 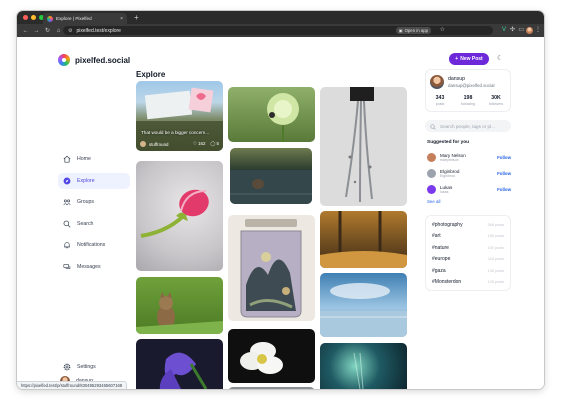 I want to click on profile-name: dansup, so click(x=456, y=79).